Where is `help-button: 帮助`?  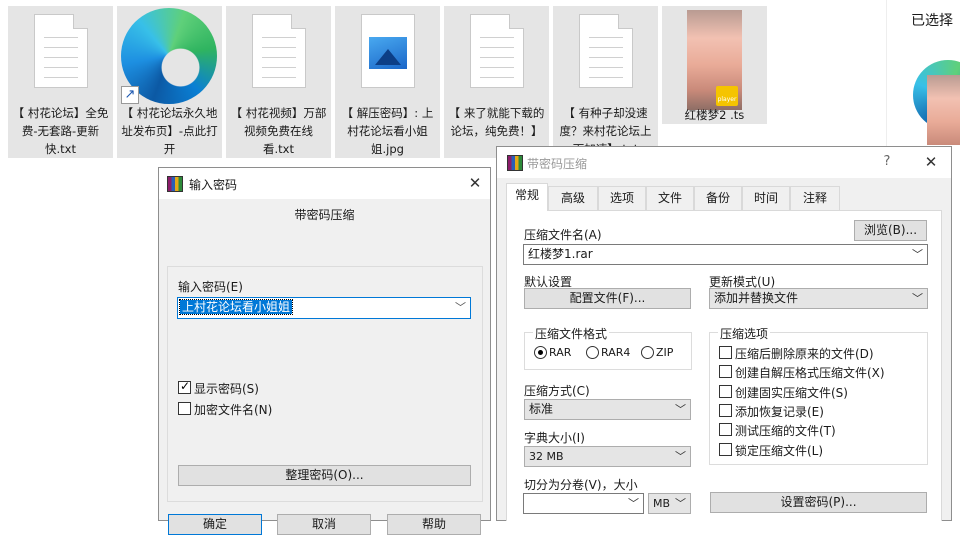
help-button: 帮助 is located at coordinates (434, 524).